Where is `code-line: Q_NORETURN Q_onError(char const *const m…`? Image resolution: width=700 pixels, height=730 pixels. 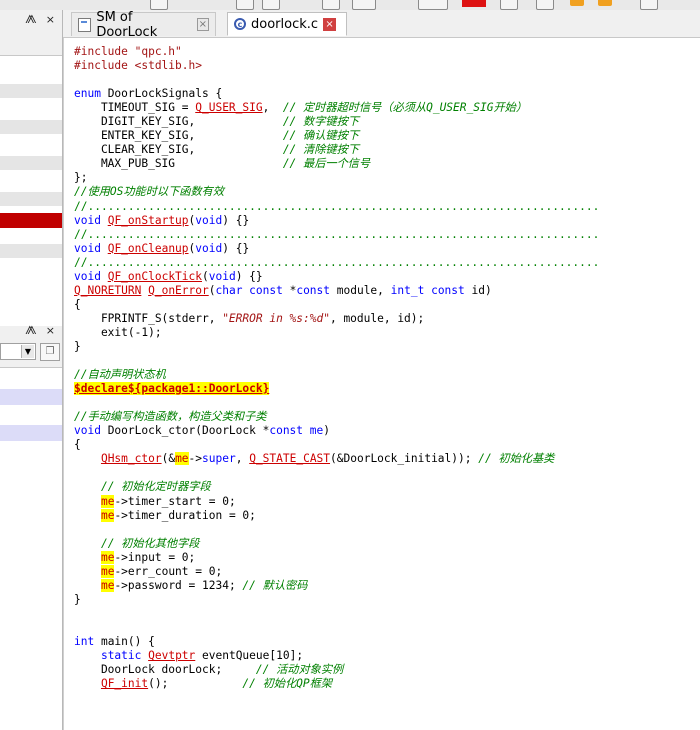
code-line: Q_NORETURN Q_onError(char const *const m… is located at coordinates (336, 291).